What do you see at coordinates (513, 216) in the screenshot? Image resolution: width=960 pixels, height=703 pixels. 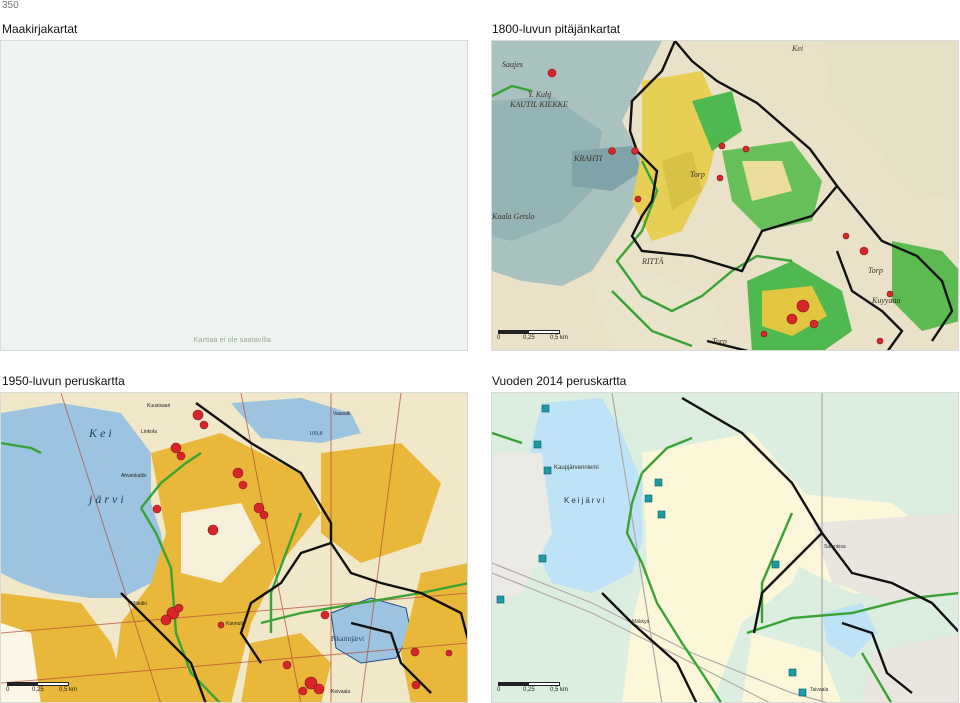 I see `svg-text: Kaala Getslo` at bounding box center [513, 216].